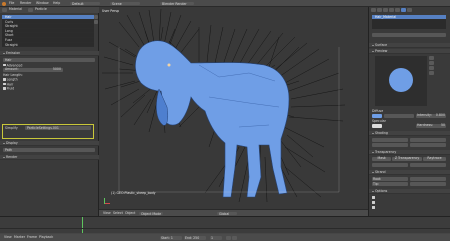 The image size is (450, 241). I want to click on properties-tabs, so click(410, 10).